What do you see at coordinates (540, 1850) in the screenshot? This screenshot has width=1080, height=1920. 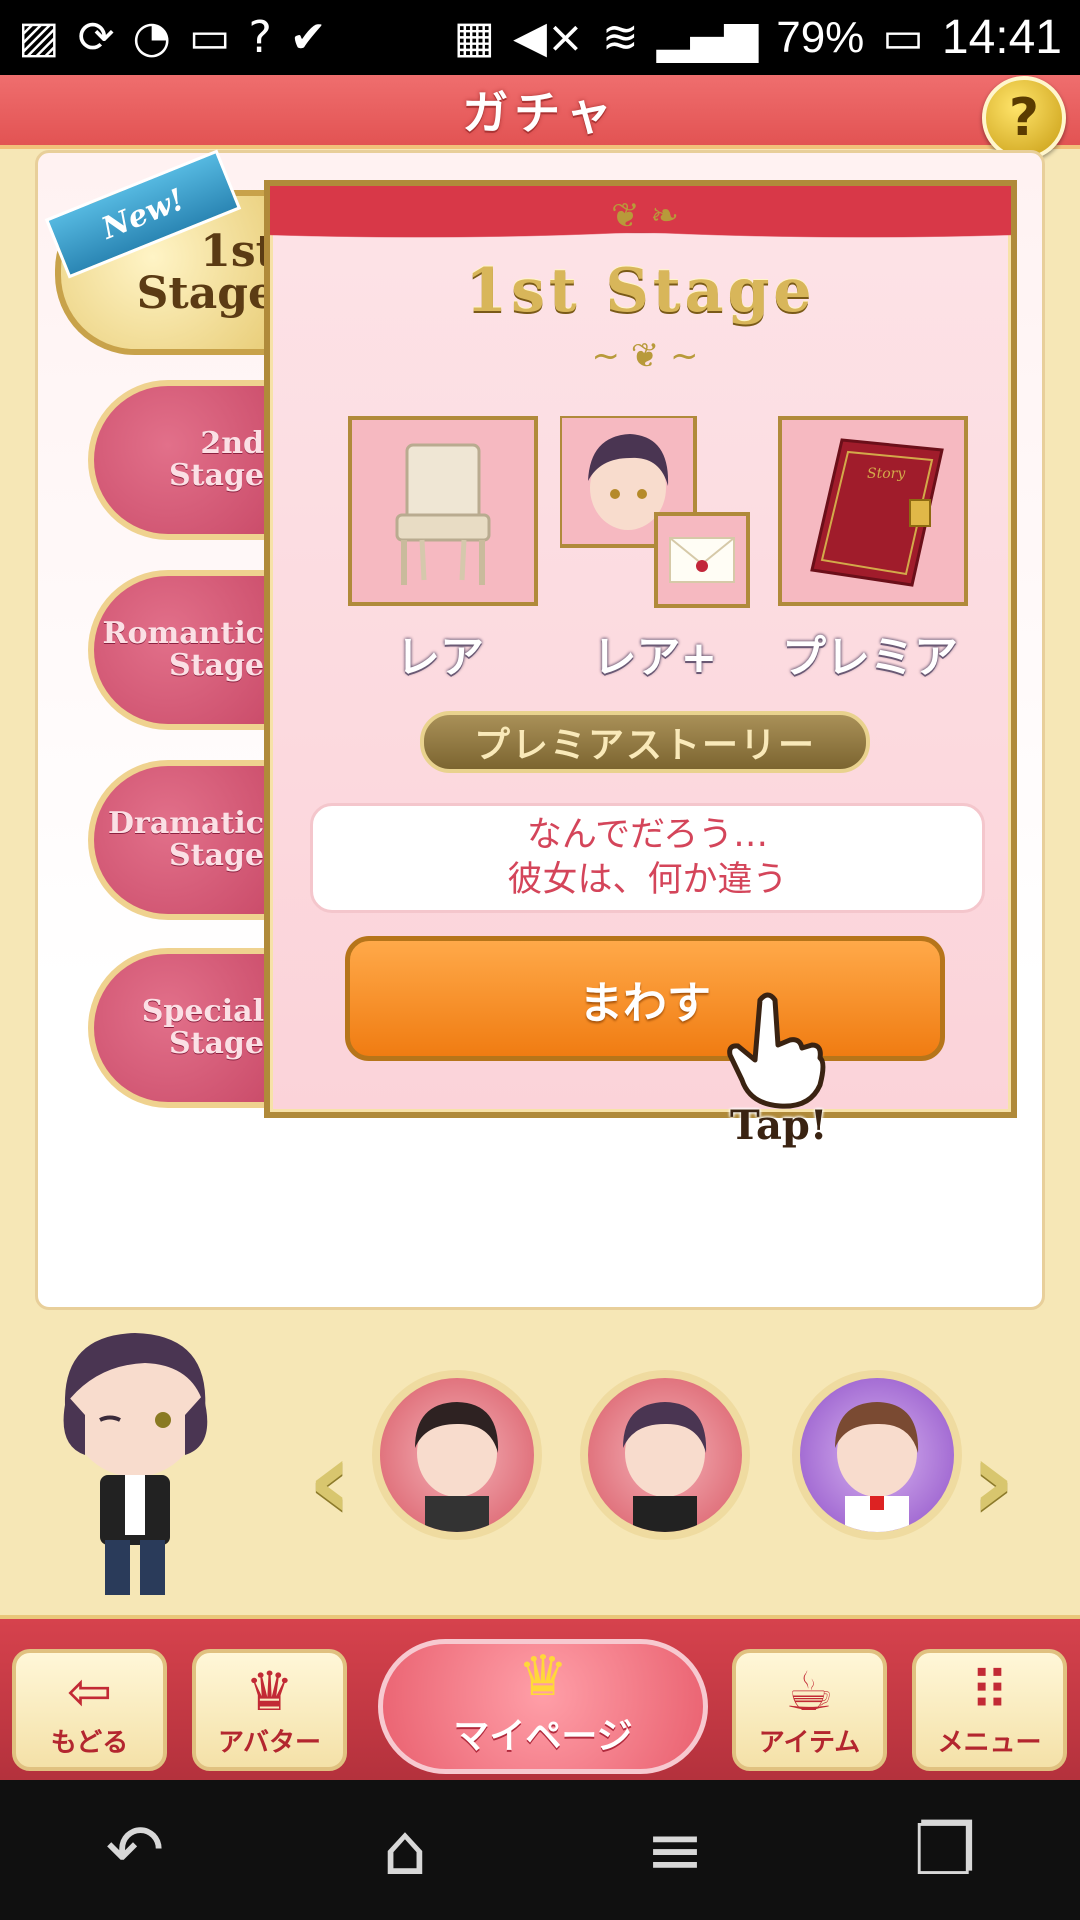 I see `system-nav-bar: ↶ ⌂ ≡ ❐` at bounding box center [540, 1850].